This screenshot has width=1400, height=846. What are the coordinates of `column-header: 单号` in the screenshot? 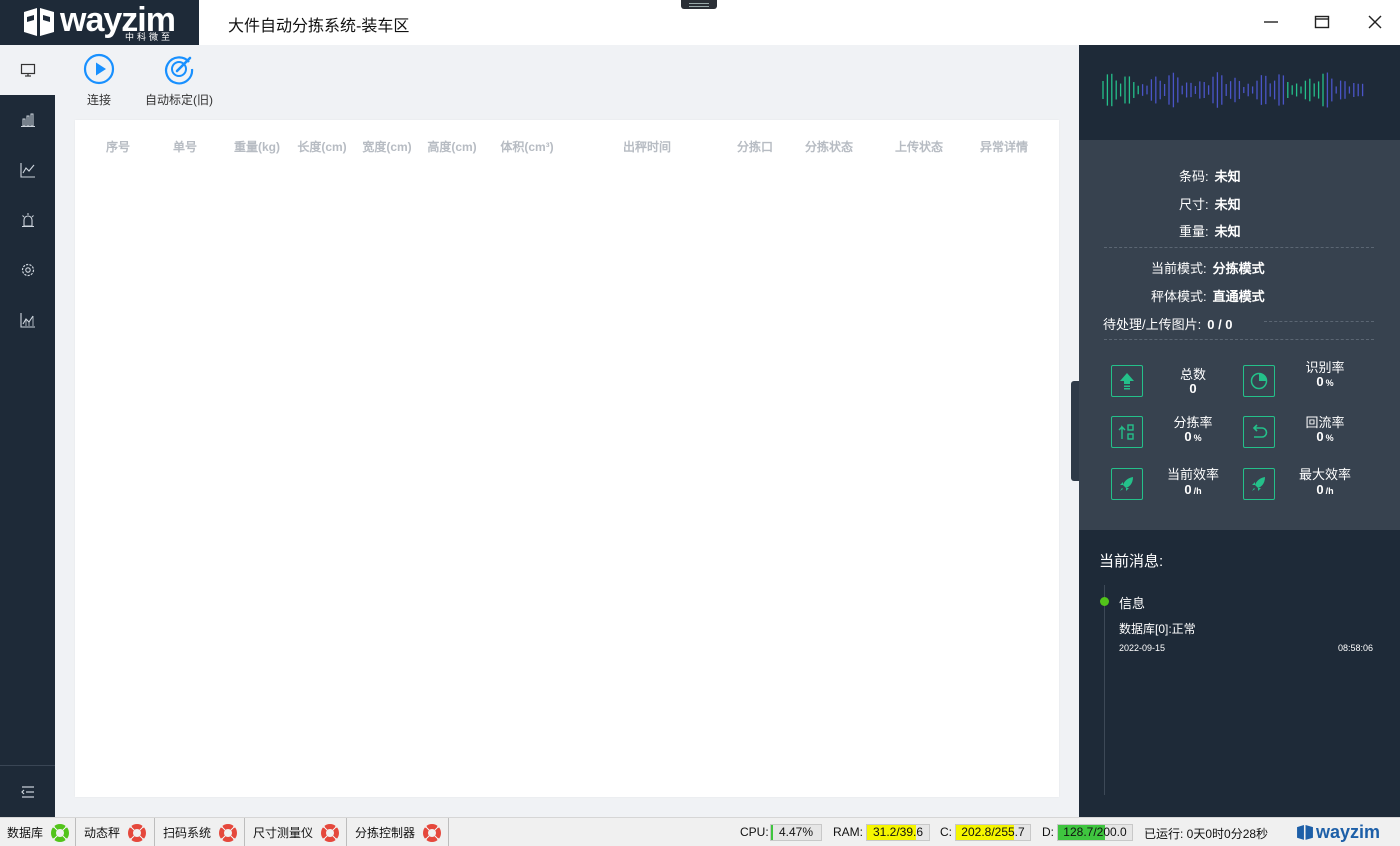 It's located at (185, 146).